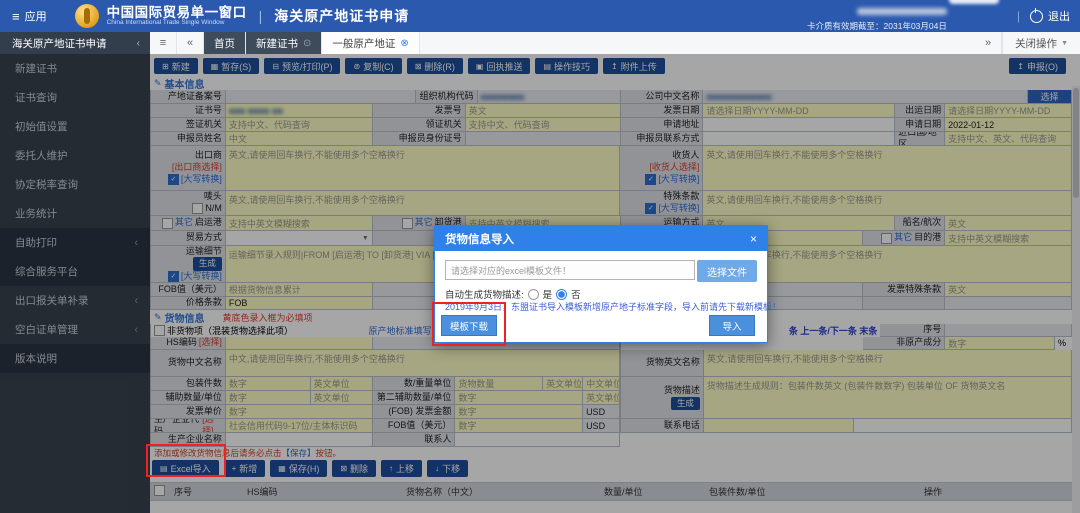 This screenshot has width=1080, height=513. I want to click on brand-subtitle: China International Trade Single Window, so click(165, 22).